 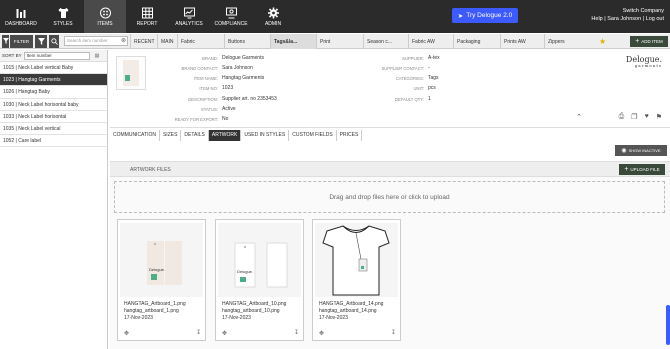 What do you see at coordinates (53, 117) in the screenshot?
I see `list-item: 1033 | Neck Label horisontal` at bounding box center [53, 117].